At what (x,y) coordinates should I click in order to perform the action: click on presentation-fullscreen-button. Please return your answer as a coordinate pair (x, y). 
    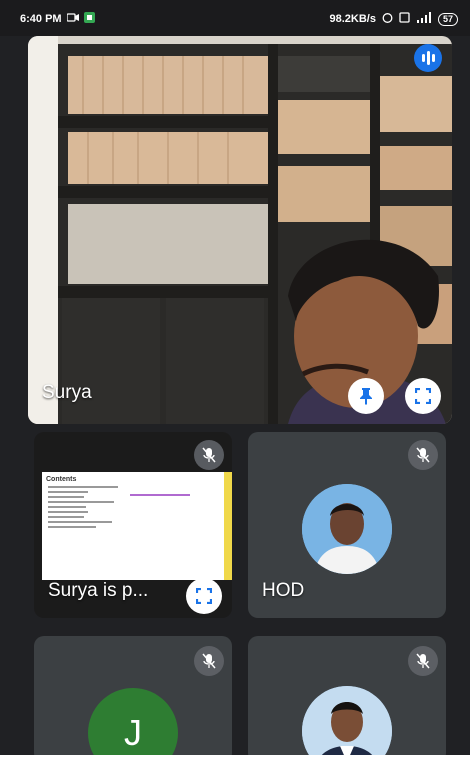
    Looking at the image, I should click on (204, 596).